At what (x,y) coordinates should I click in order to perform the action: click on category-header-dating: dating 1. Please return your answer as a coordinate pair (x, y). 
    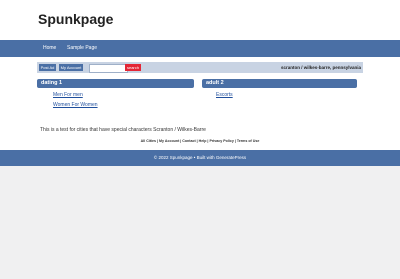
    Looking at the image, I should click on (115, 83).